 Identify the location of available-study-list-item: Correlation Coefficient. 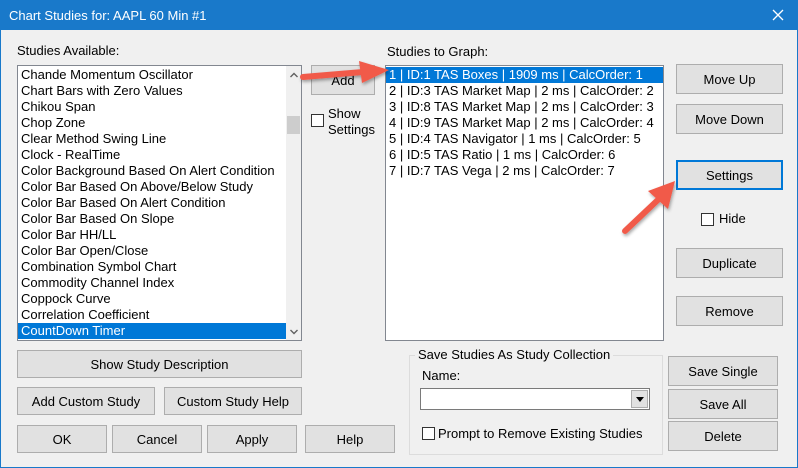
(152, 315).